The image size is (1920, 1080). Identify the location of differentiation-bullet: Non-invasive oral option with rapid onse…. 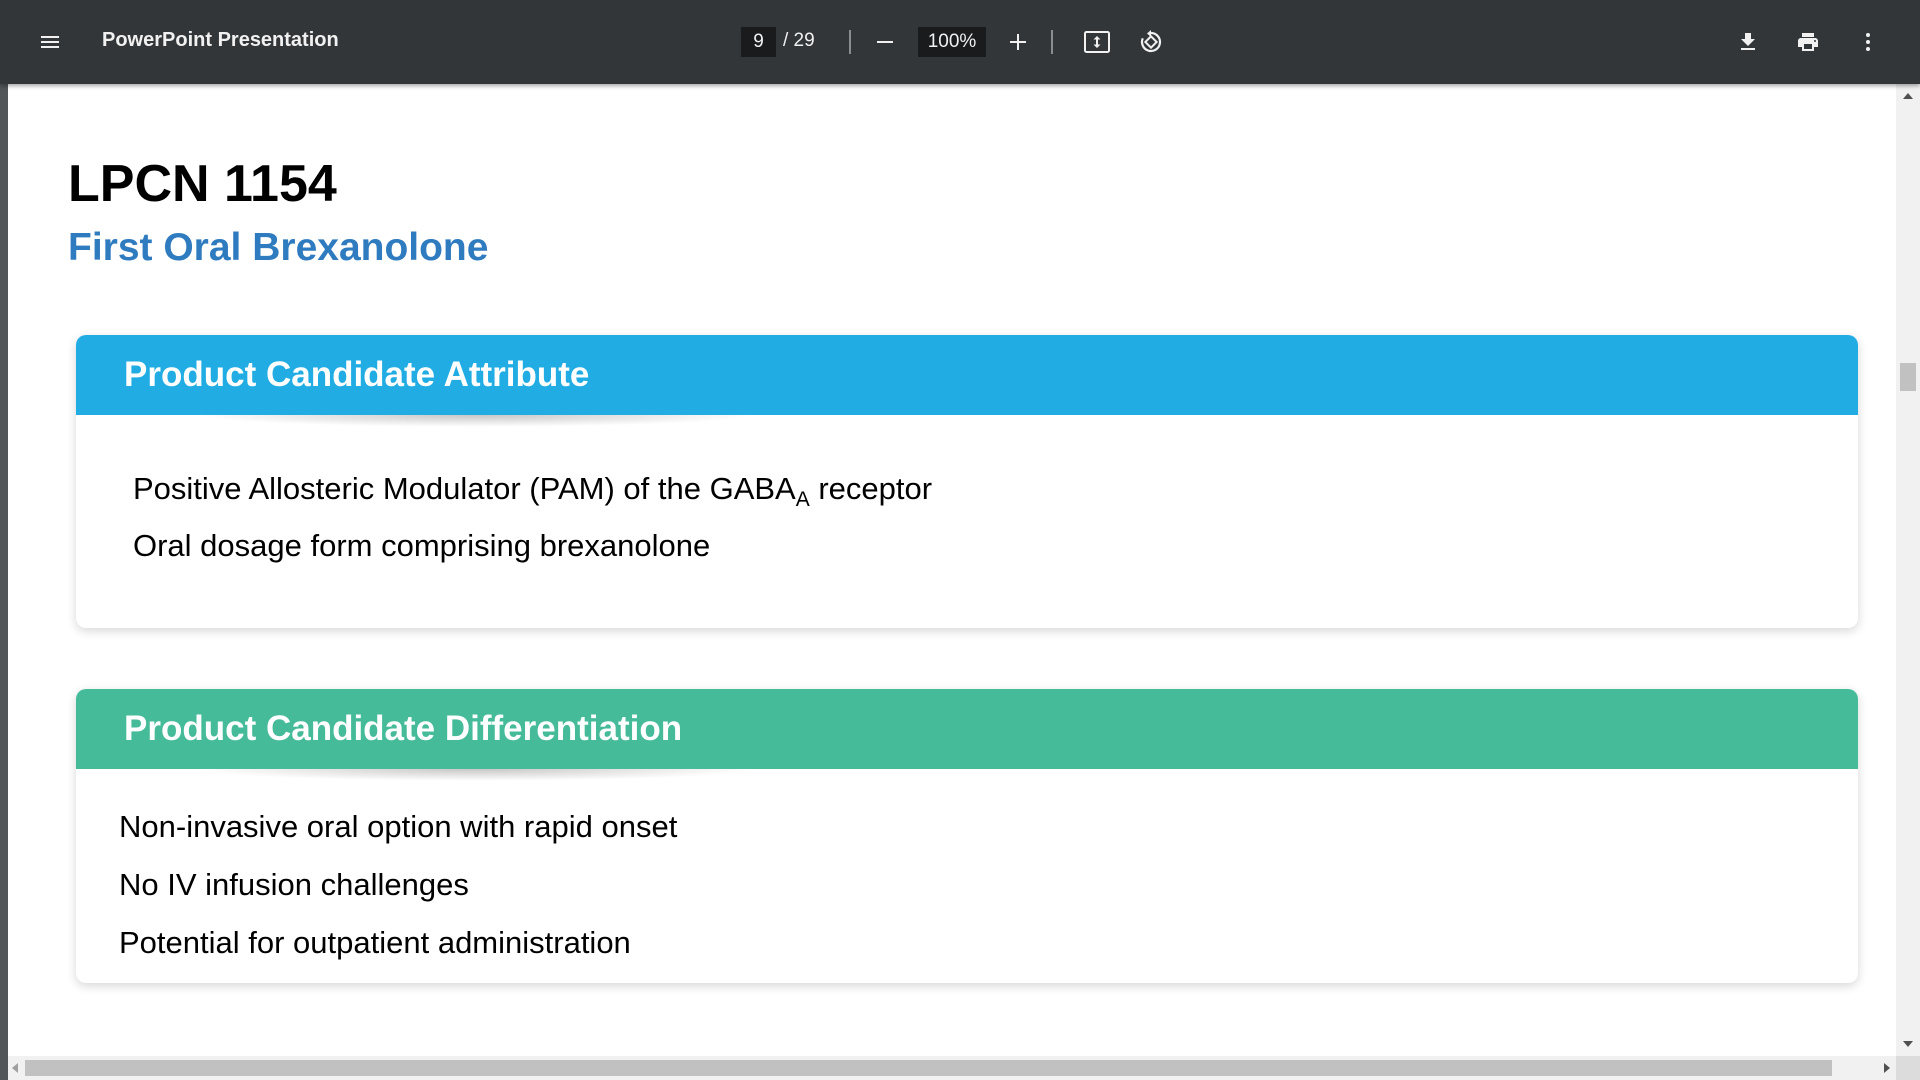
(398, 826).